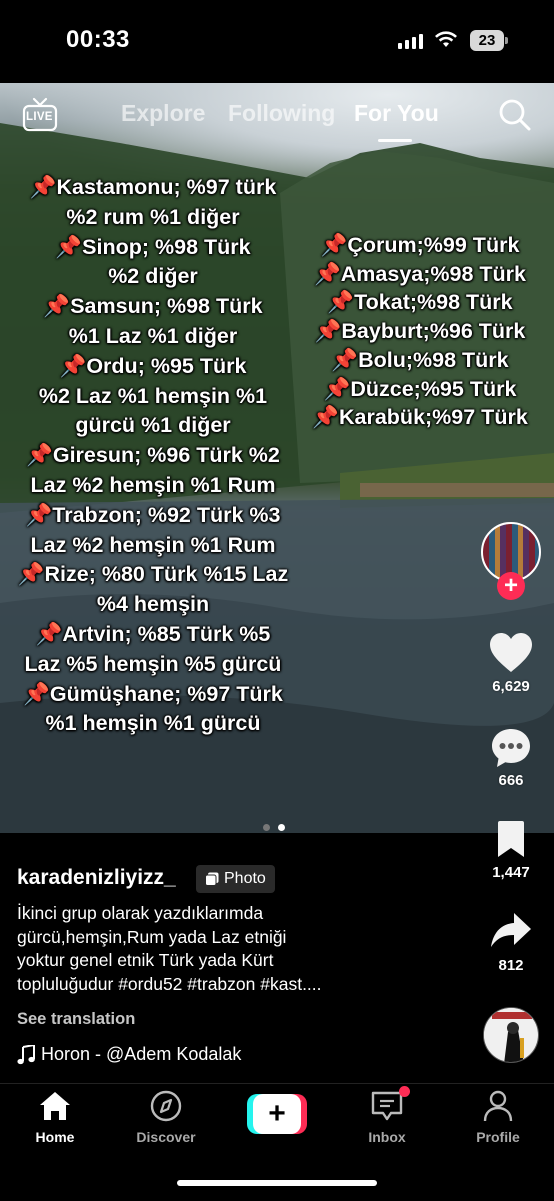 Image resolution: width=554 pixels, height=1201 pixels. I want to click on tab-profile-label: Profile, so click(498, 1137).